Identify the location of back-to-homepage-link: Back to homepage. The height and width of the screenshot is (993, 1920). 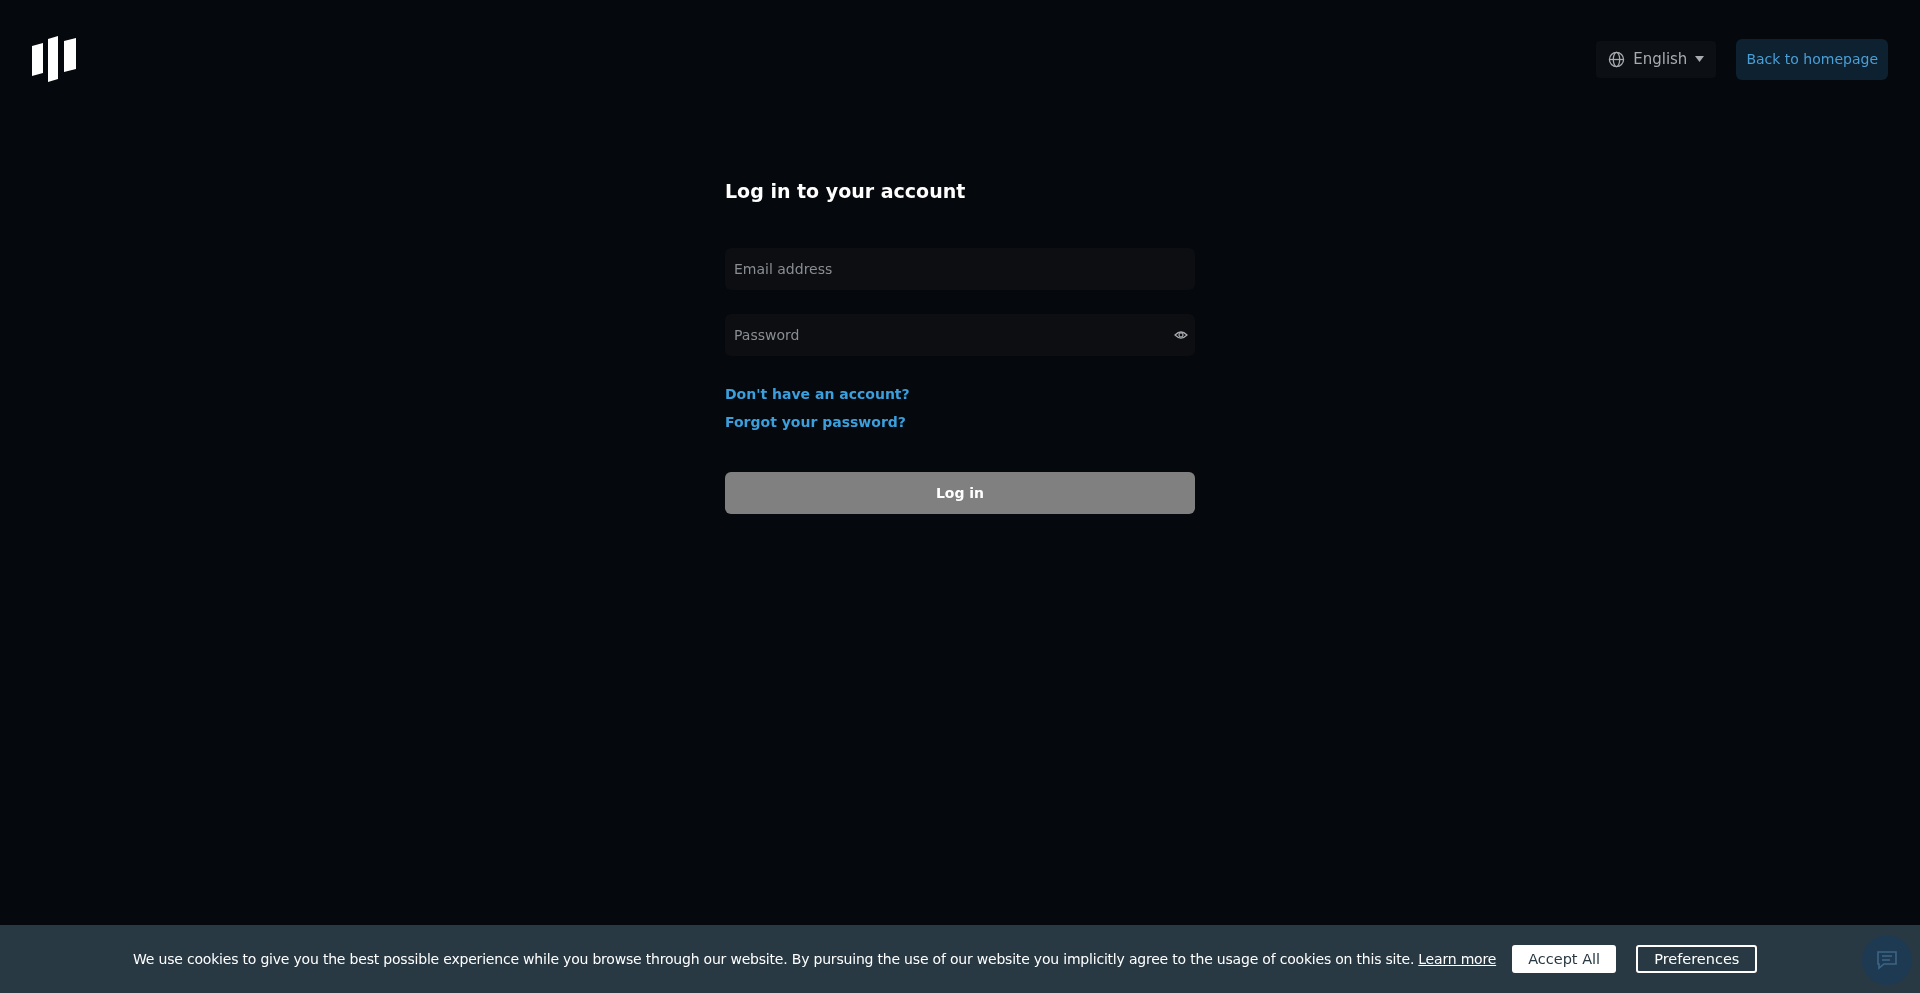
(1812, 59).